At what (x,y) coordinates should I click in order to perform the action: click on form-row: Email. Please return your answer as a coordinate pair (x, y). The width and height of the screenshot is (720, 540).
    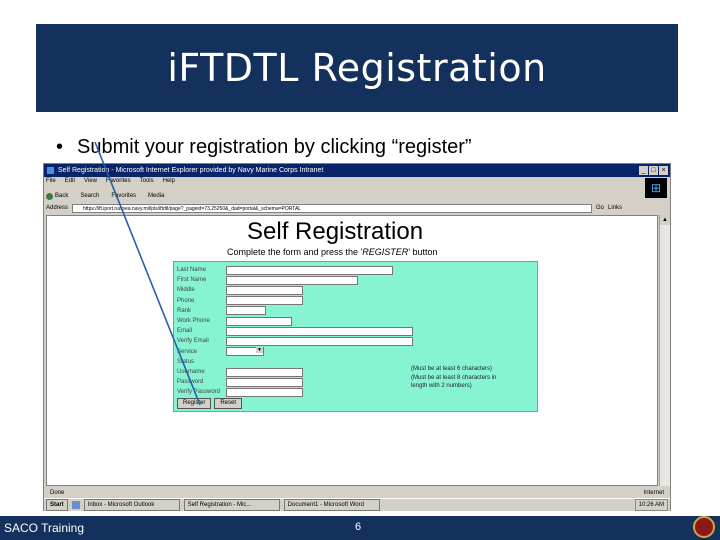
    Looking at the image, I should click on (295, 331).